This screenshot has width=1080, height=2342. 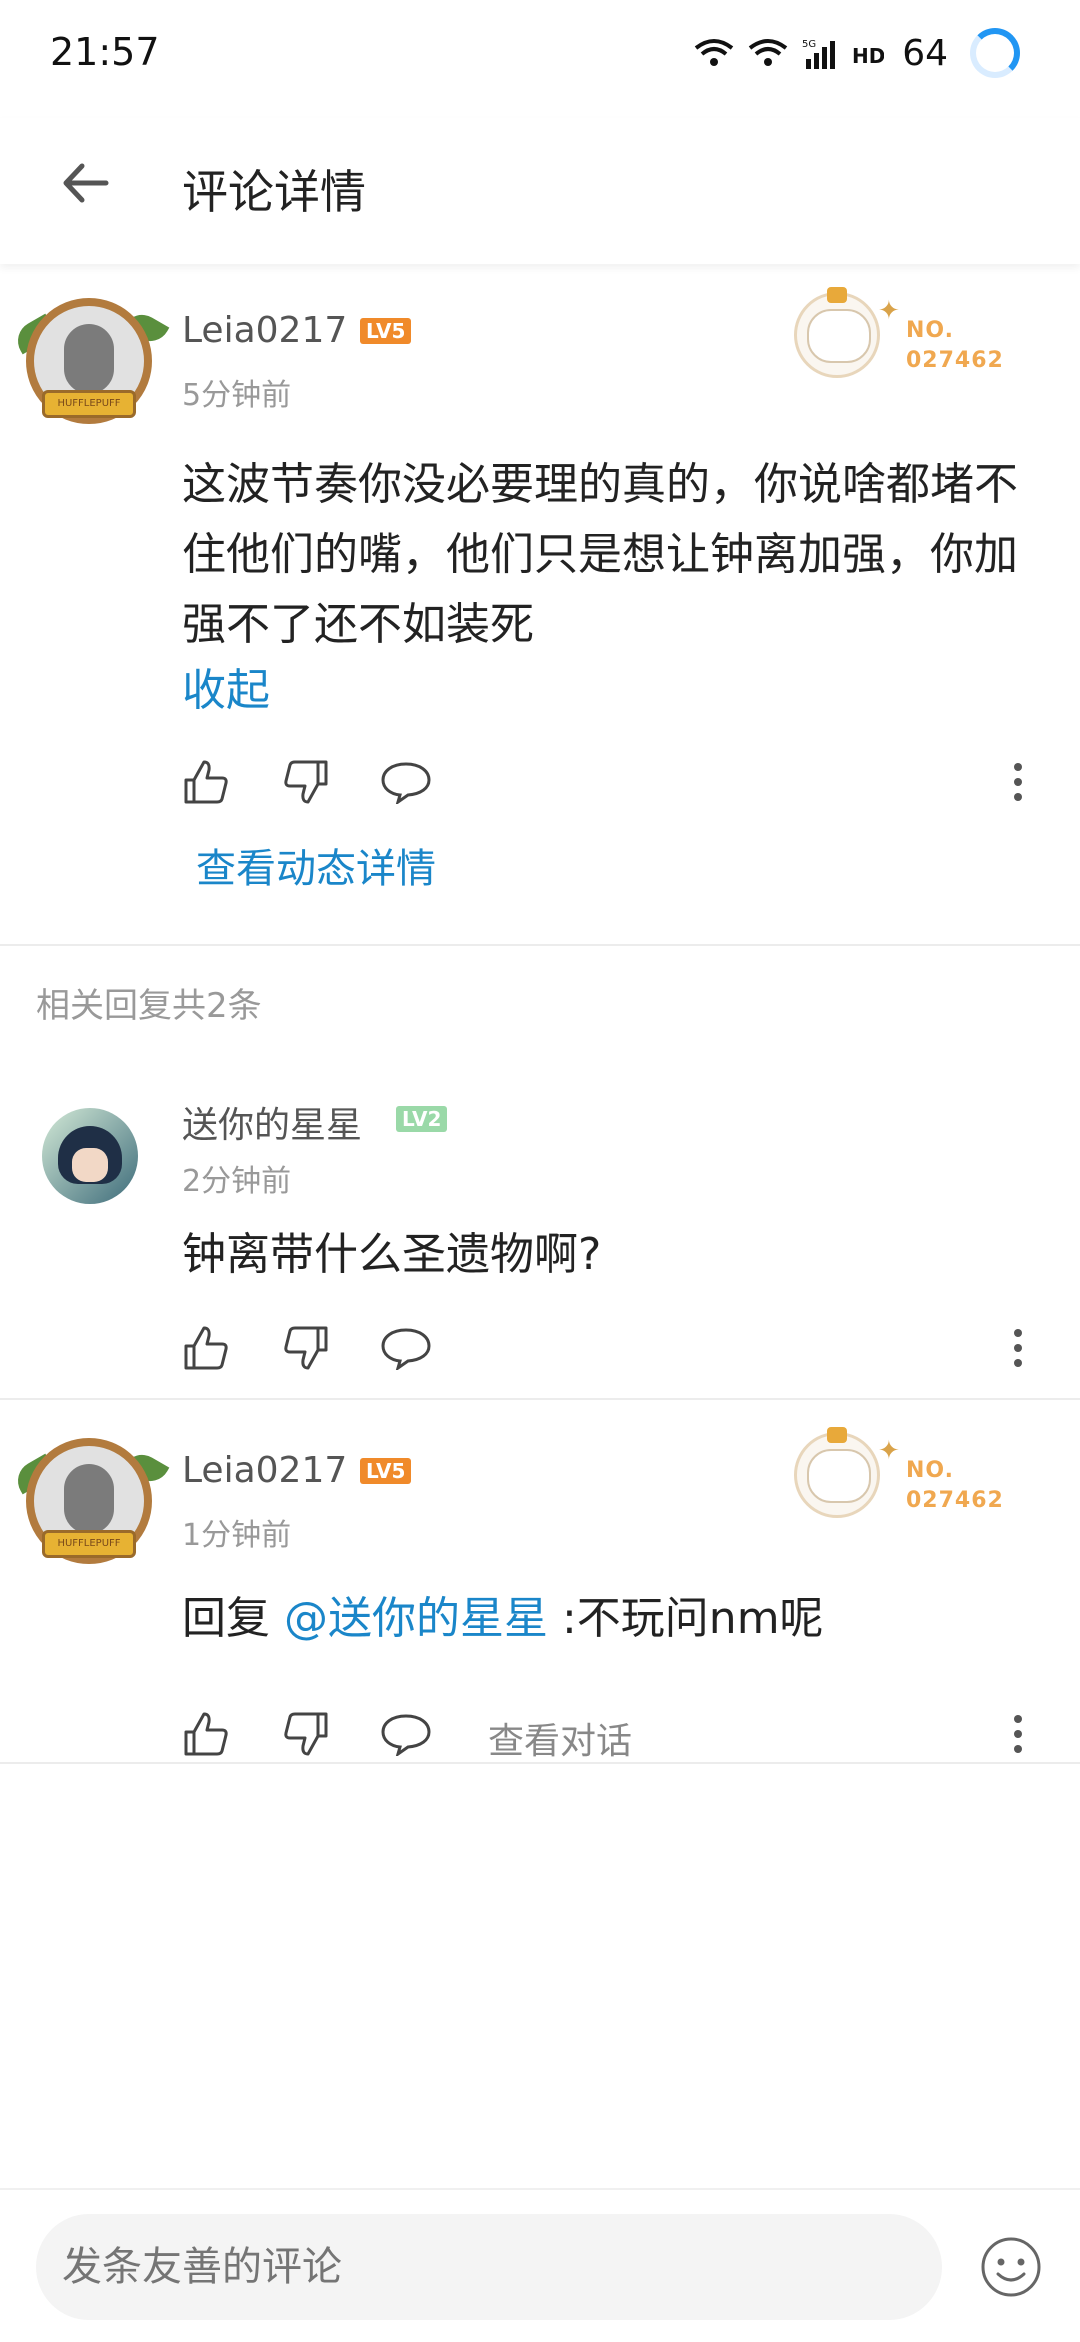 I want to click on back-button, so click(x=85, y=183).